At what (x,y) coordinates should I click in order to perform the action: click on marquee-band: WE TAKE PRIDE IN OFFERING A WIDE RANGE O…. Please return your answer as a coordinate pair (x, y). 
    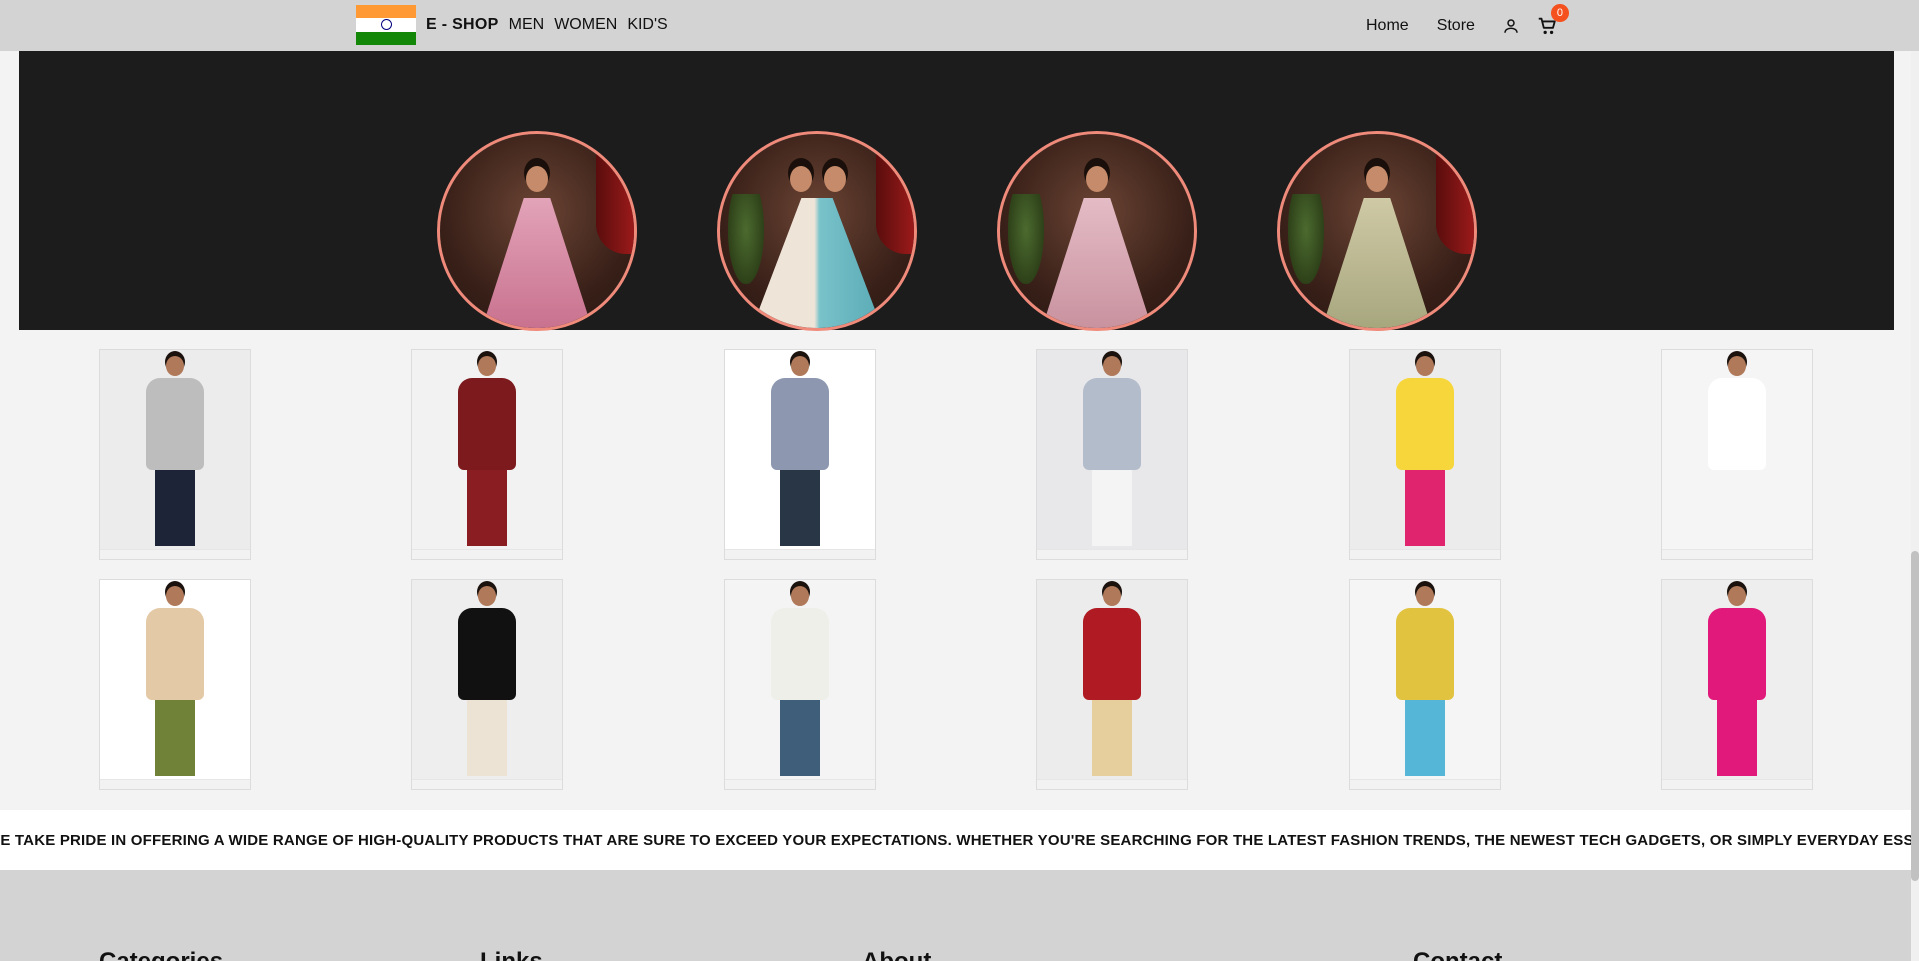
    Looking at the image, I should click on (955, 840).